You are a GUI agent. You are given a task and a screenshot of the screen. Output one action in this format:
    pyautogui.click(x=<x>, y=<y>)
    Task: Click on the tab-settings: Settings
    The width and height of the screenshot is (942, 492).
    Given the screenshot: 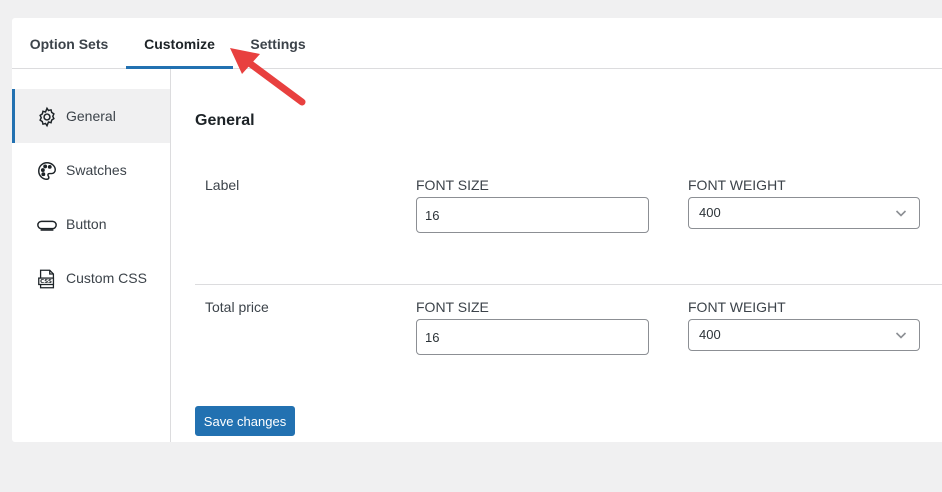 What is the action you would take?
    pyautogui.click(x=278, y=43)
    